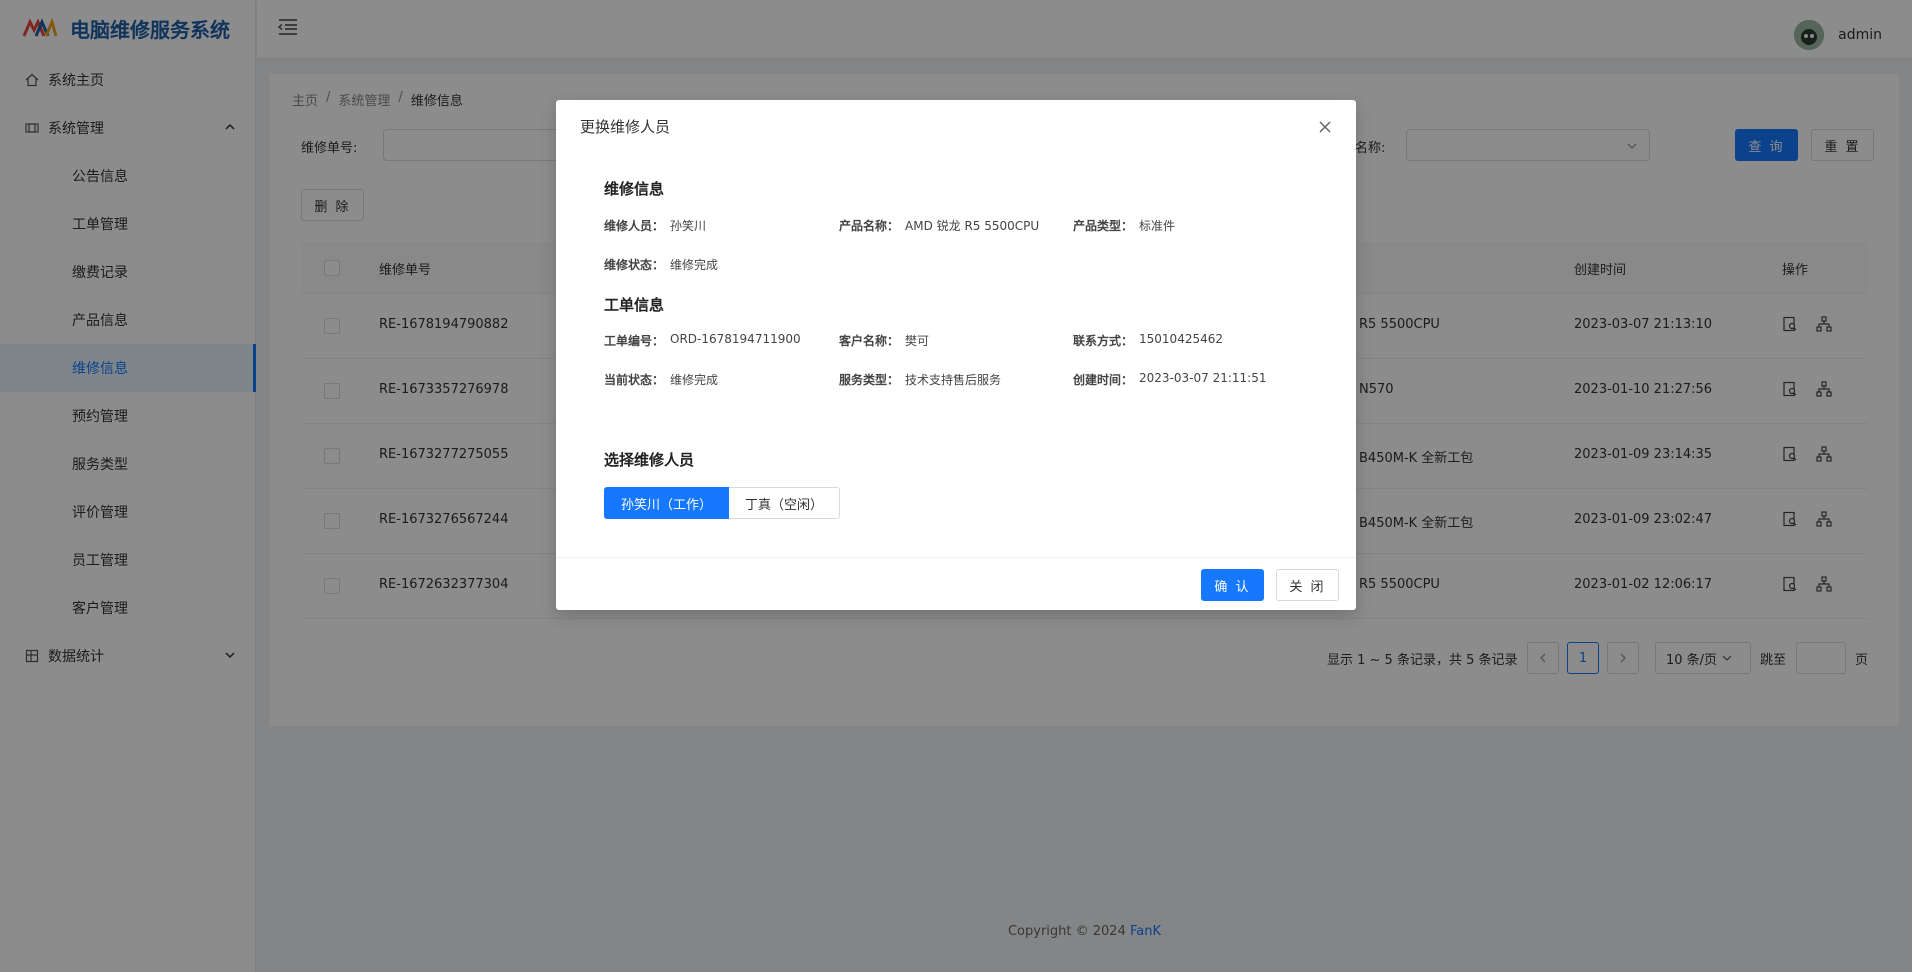  Describe the element at coordinates (1181, 339) in the screenshot. I see `field-value: 15010425462` at that location.